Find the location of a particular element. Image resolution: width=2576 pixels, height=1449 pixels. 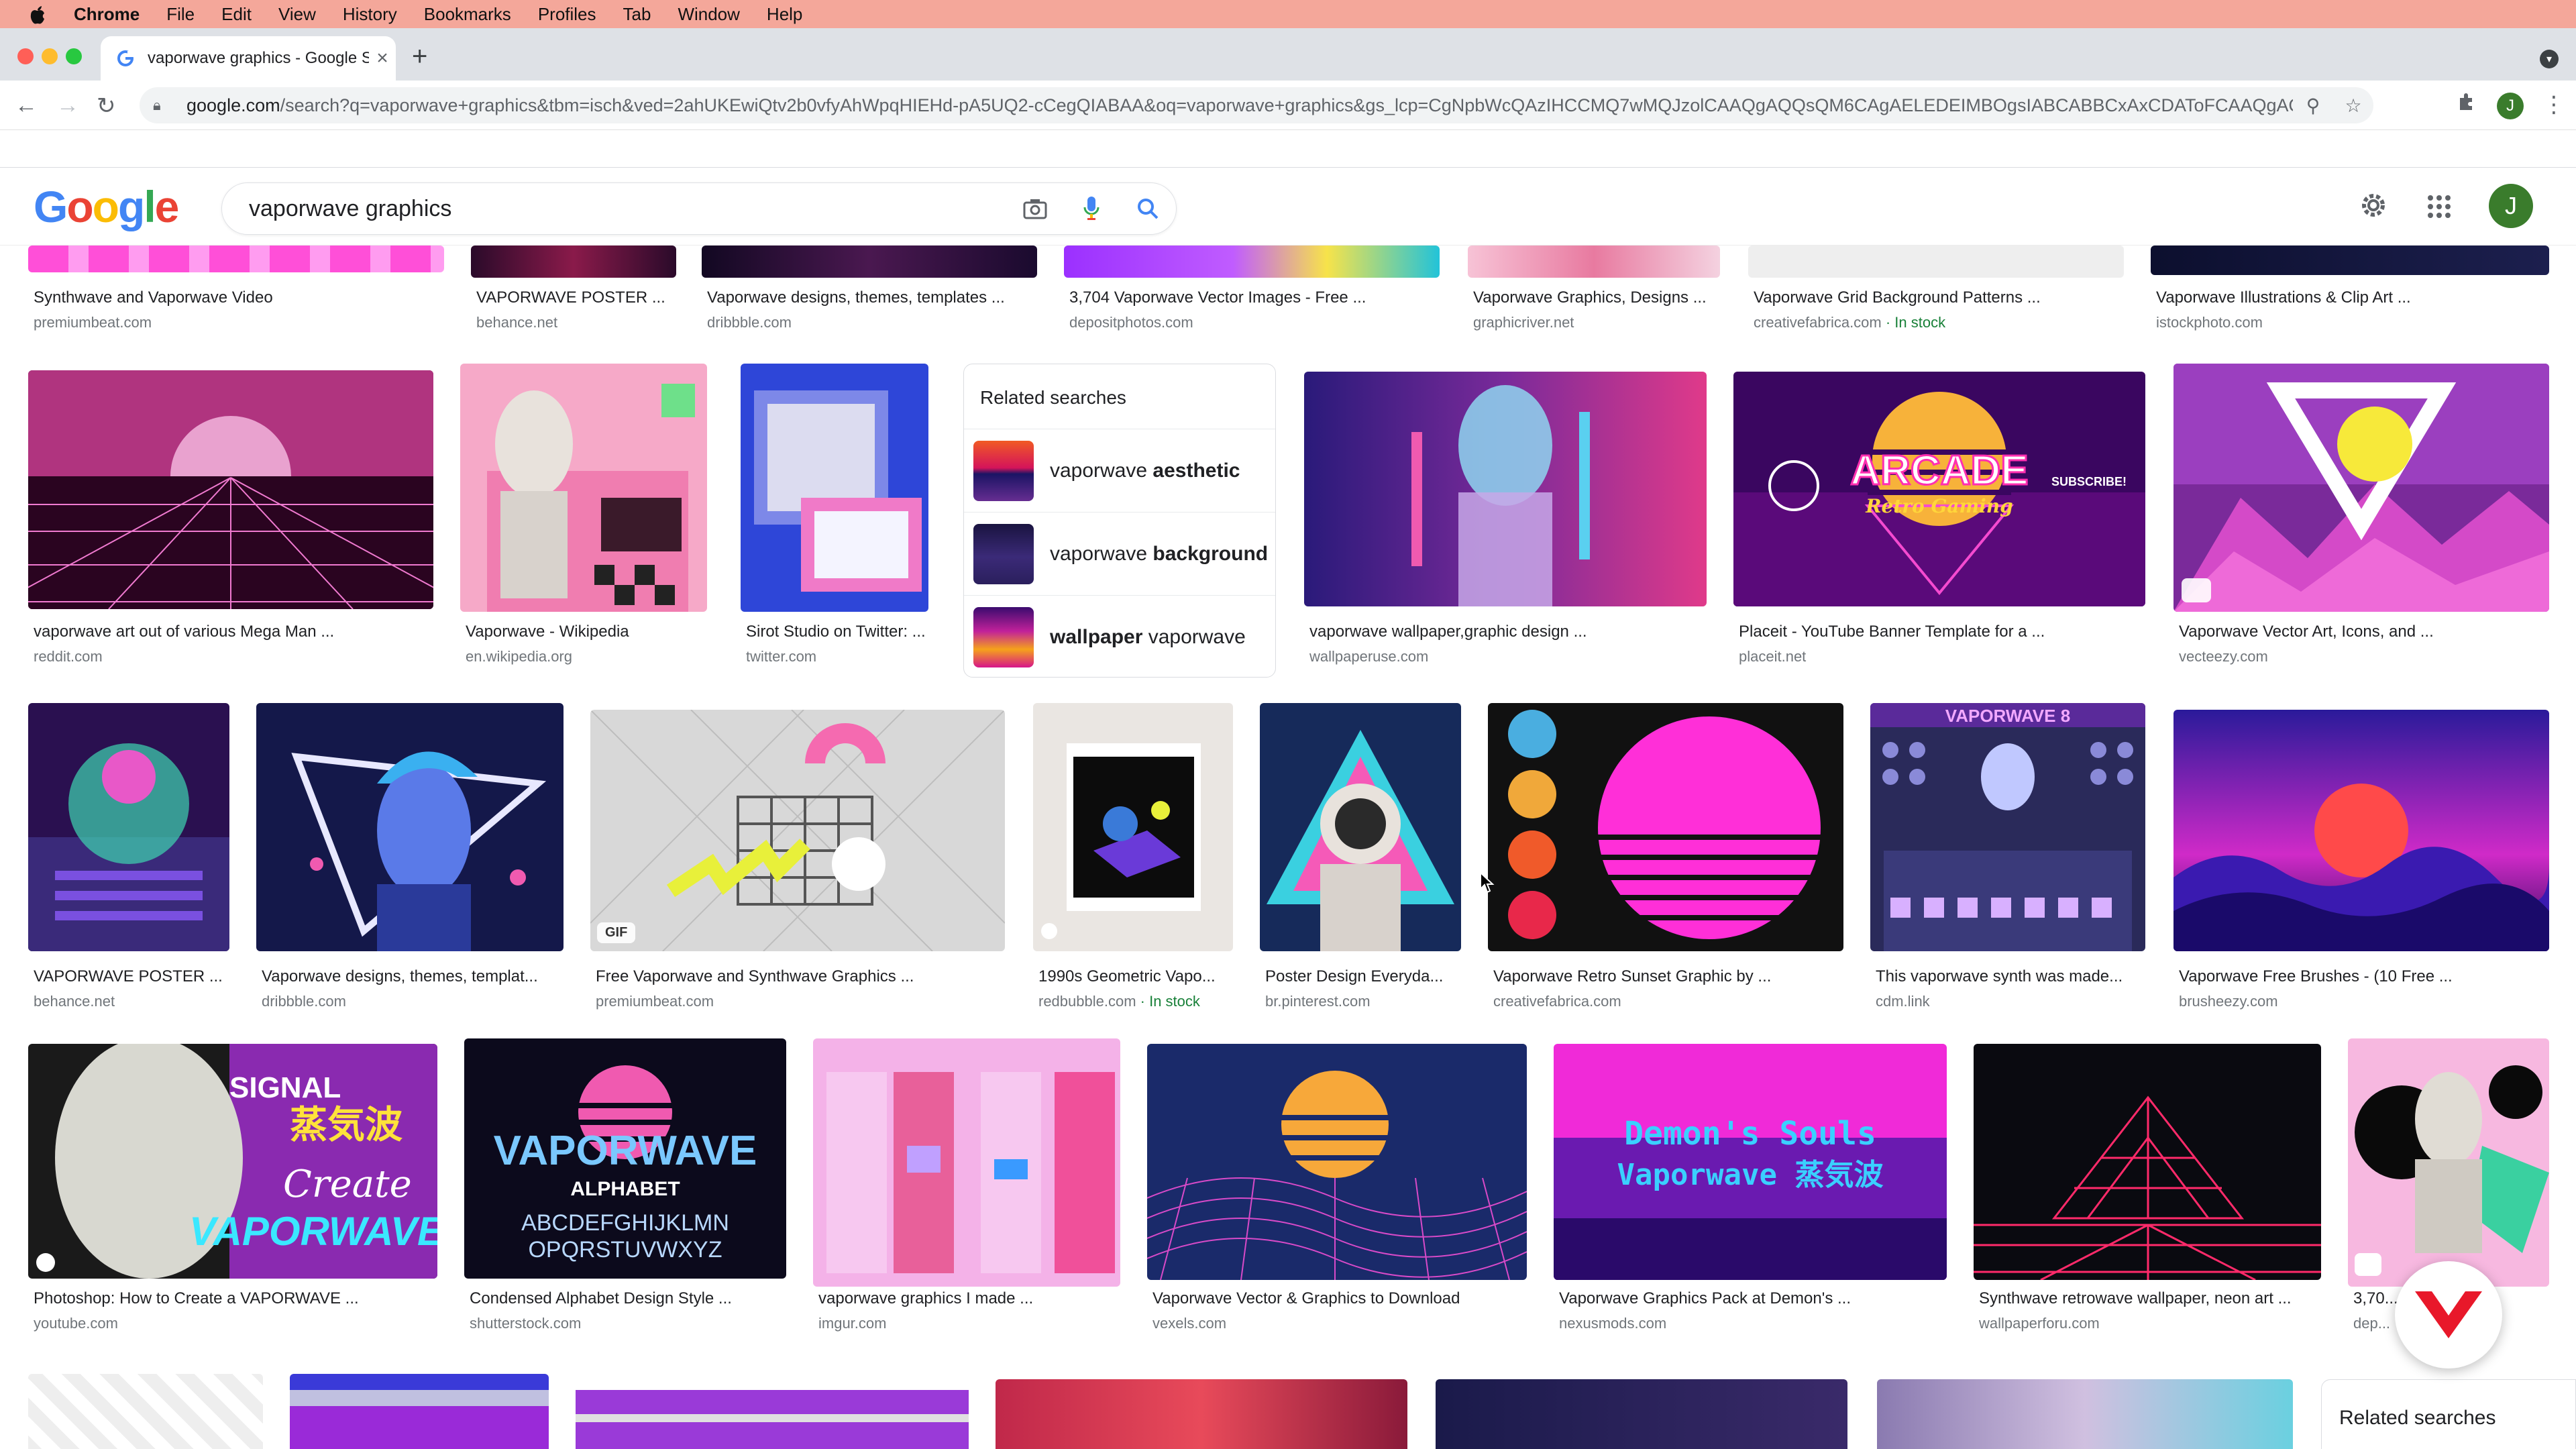

related-search-item: vaporwave background is located at coordinates (1119, 553).